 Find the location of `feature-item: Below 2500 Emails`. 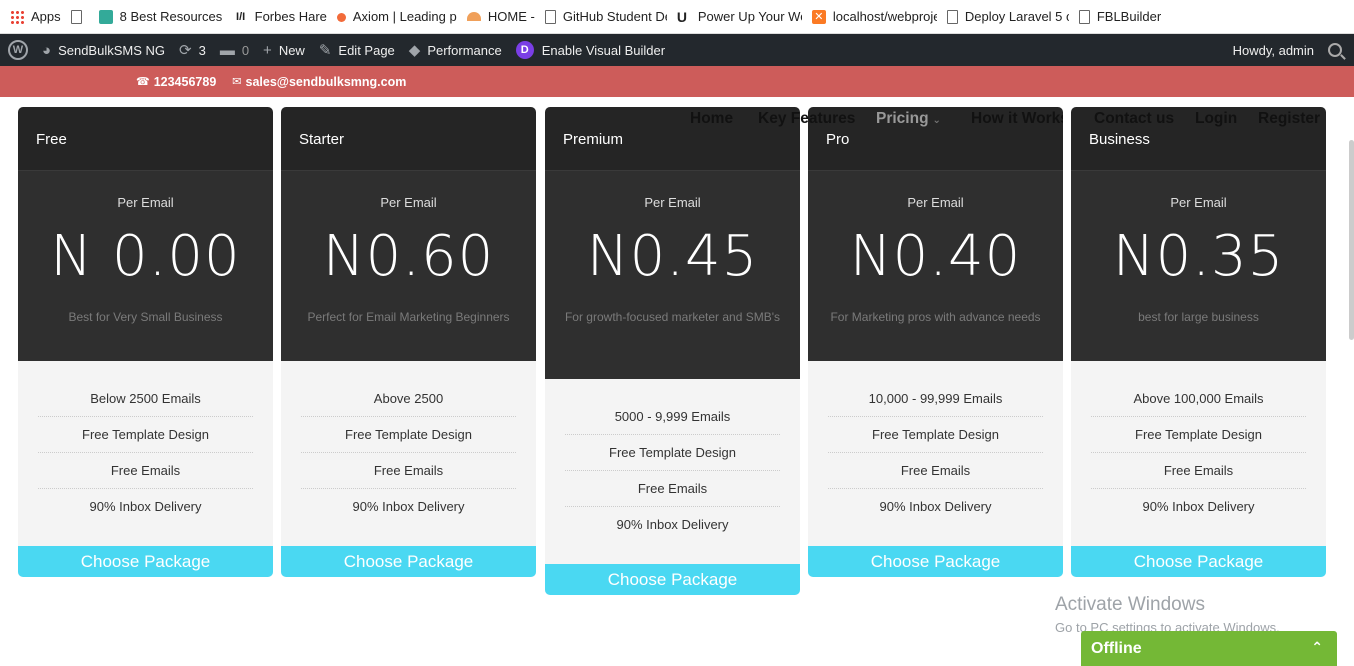

feature-item: Below 2500 Emails is located at coordinates (145, 399).